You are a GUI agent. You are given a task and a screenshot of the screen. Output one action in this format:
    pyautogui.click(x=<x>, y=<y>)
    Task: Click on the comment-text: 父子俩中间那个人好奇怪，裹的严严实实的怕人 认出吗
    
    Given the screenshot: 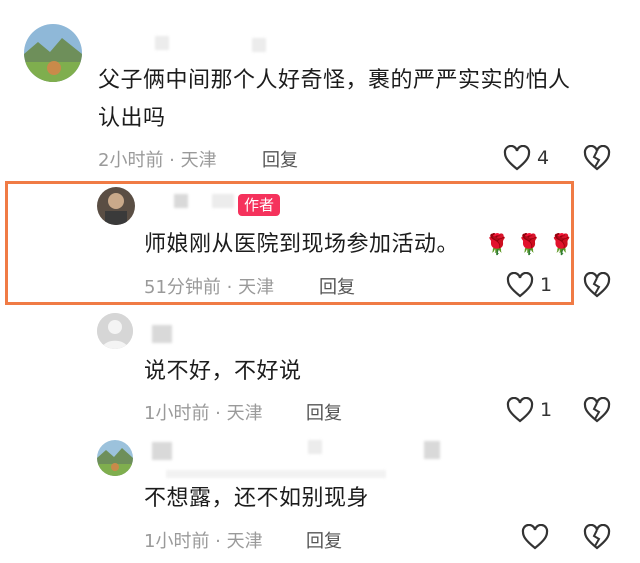 What is the action you would take?
    pyautogui.click(x=334, y=99)
    